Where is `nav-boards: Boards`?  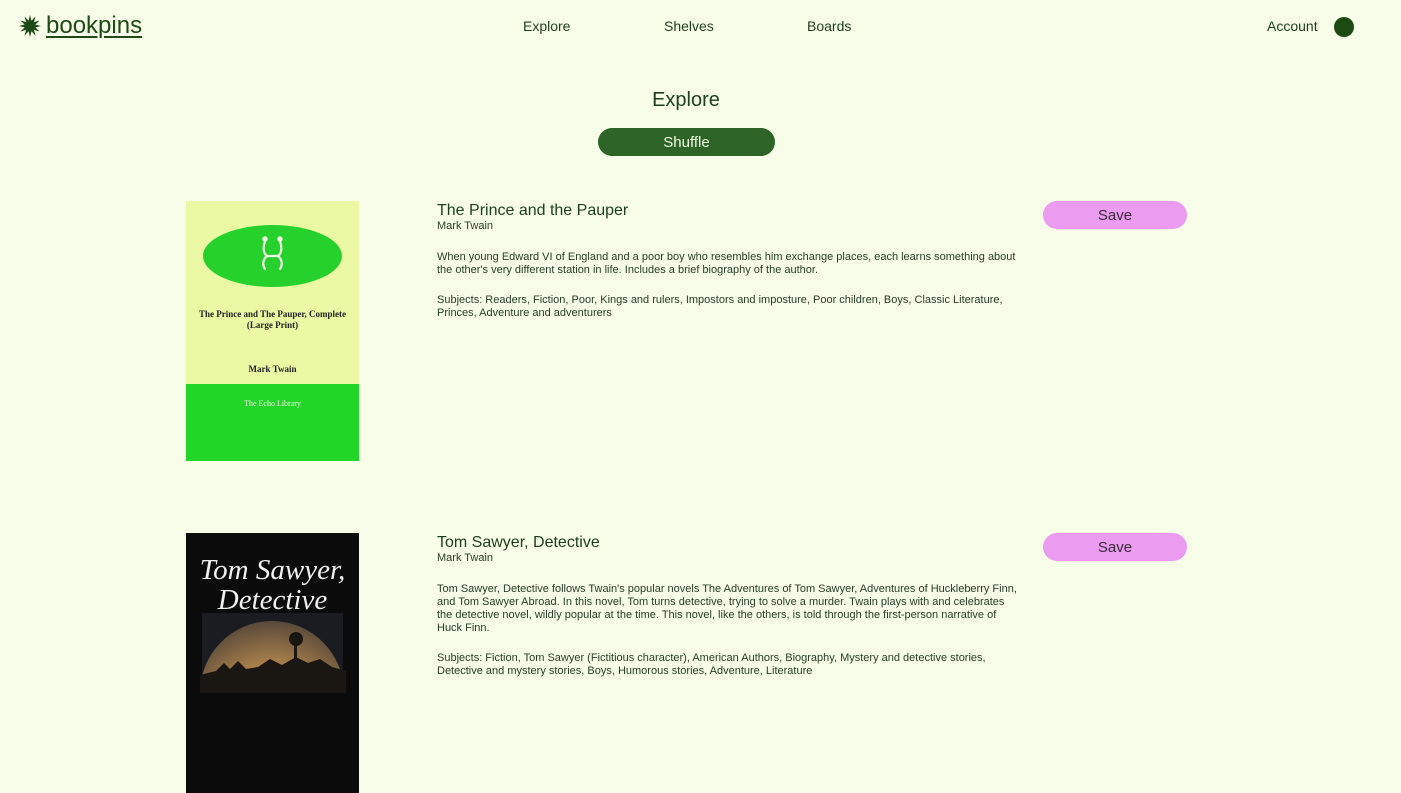 nav-boards: Boards is located at coordinates (829, 26).